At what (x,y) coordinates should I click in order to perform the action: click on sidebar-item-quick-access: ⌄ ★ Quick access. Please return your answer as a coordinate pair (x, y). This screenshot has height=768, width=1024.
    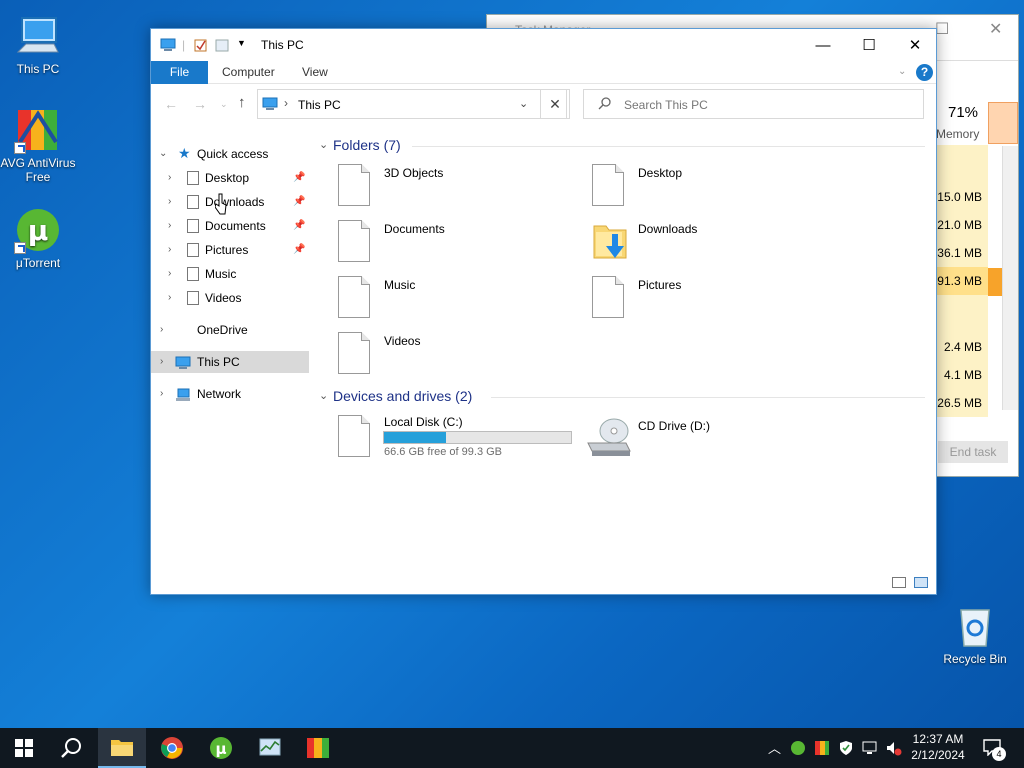
    Looking at the image, I should click on (230, 154).